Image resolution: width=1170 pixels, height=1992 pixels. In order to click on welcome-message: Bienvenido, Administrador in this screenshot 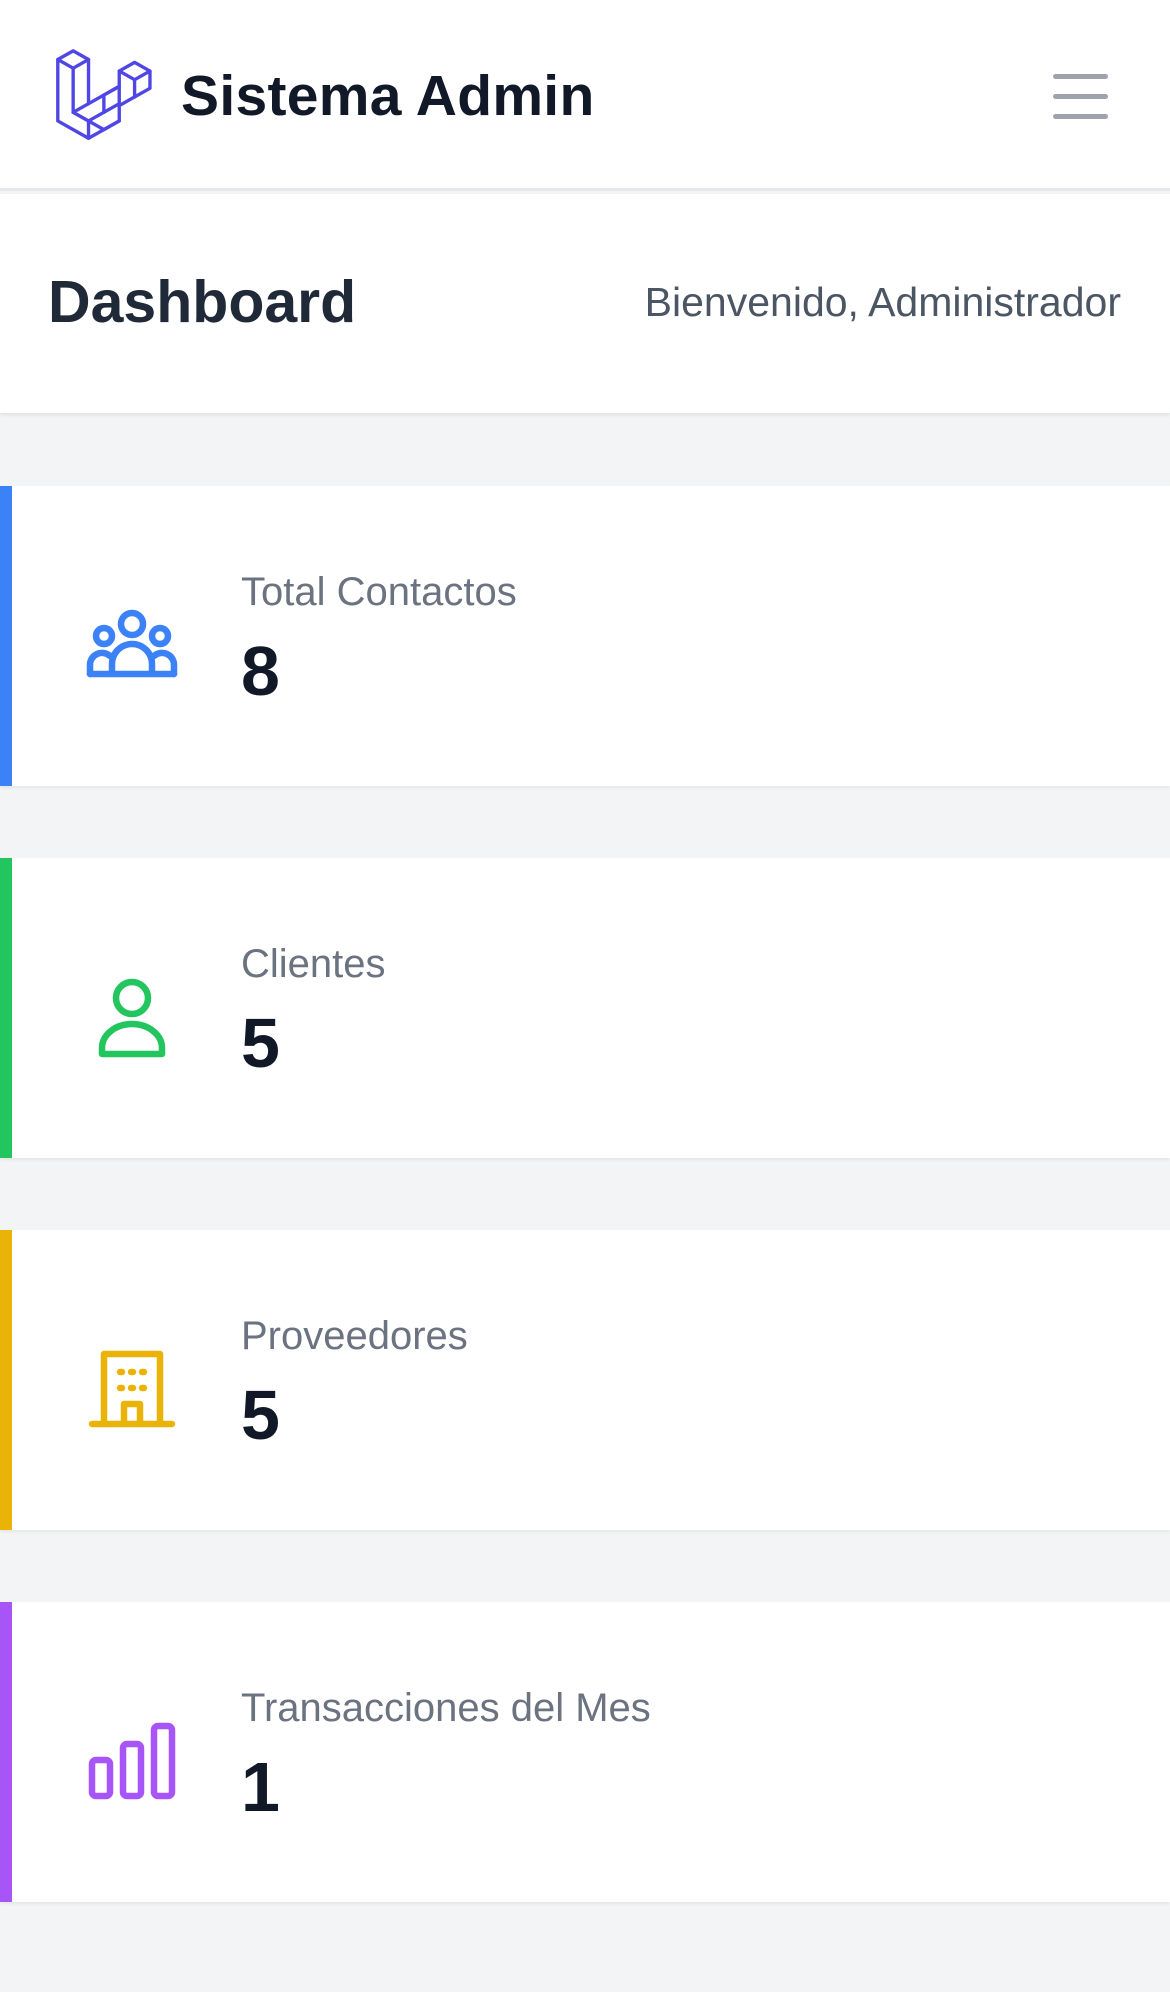, I will do `click(882, 302)`.